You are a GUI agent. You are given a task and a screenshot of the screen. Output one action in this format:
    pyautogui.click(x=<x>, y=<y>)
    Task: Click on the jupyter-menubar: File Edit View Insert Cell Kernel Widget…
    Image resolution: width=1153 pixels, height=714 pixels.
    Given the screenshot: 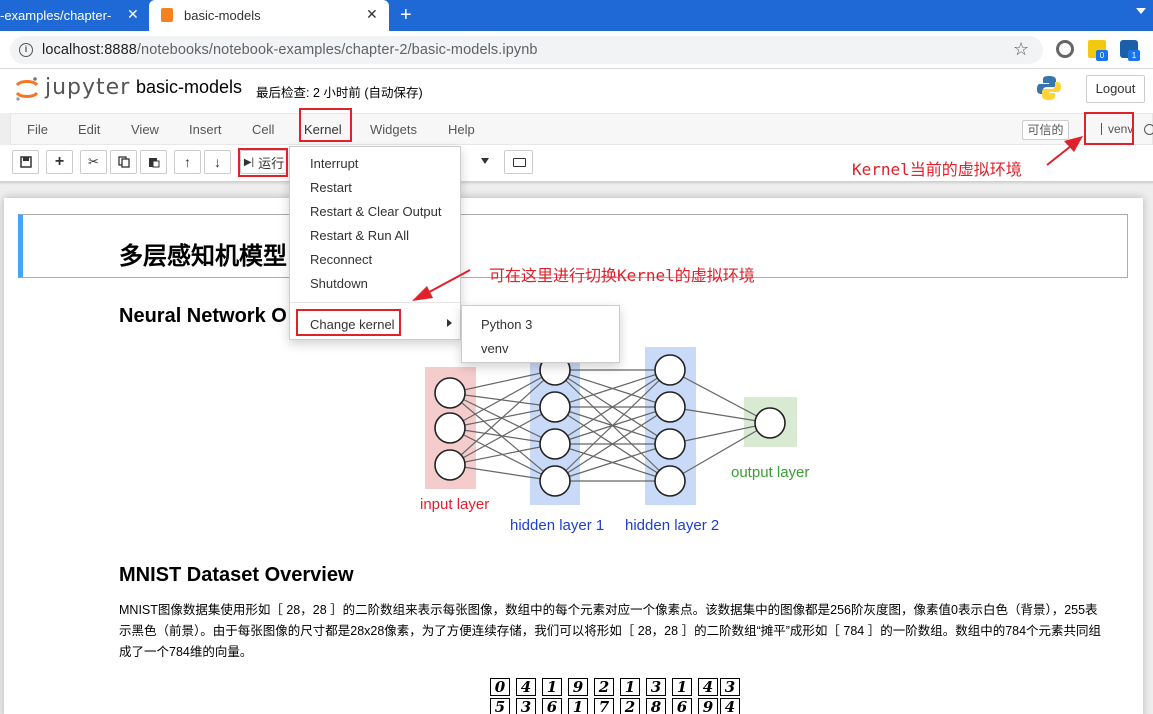 What is the action you would take?
    pyautogui.click(x=581, y=129)
    